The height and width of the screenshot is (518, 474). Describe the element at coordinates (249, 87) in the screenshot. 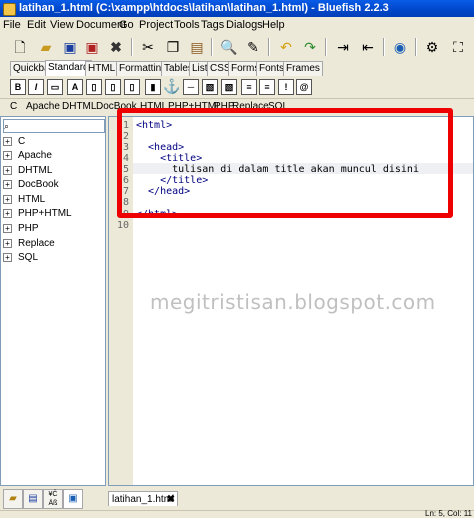

I see `center-icon: ≡` at that location.